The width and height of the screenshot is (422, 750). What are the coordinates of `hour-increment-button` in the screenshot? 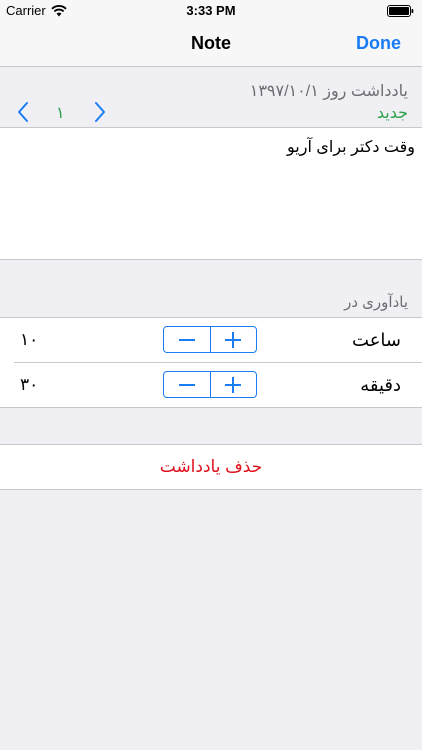 It's located at (233, 339).